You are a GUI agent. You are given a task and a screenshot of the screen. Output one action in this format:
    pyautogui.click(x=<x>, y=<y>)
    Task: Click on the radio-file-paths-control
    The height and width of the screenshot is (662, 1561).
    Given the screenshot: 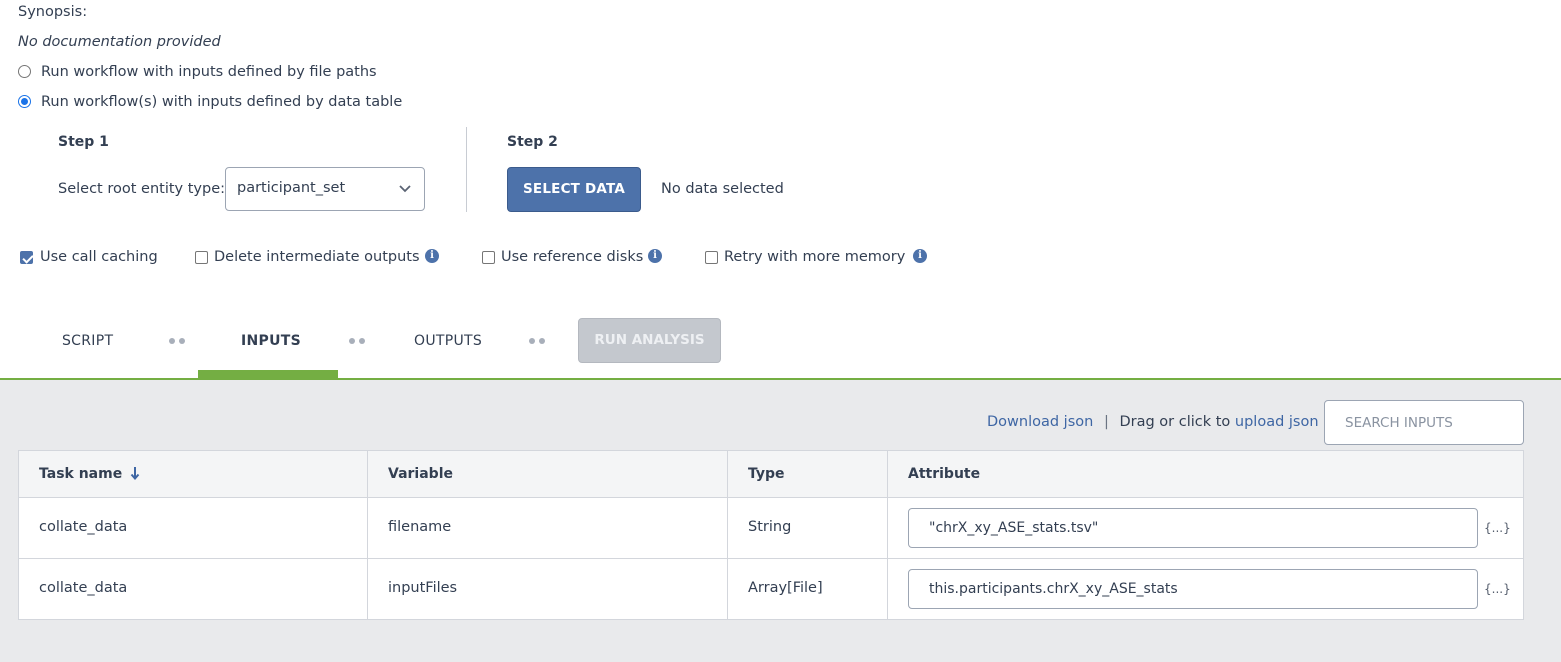 What is the action you would take?
    pyautogui.click(x=24, y=71)
    